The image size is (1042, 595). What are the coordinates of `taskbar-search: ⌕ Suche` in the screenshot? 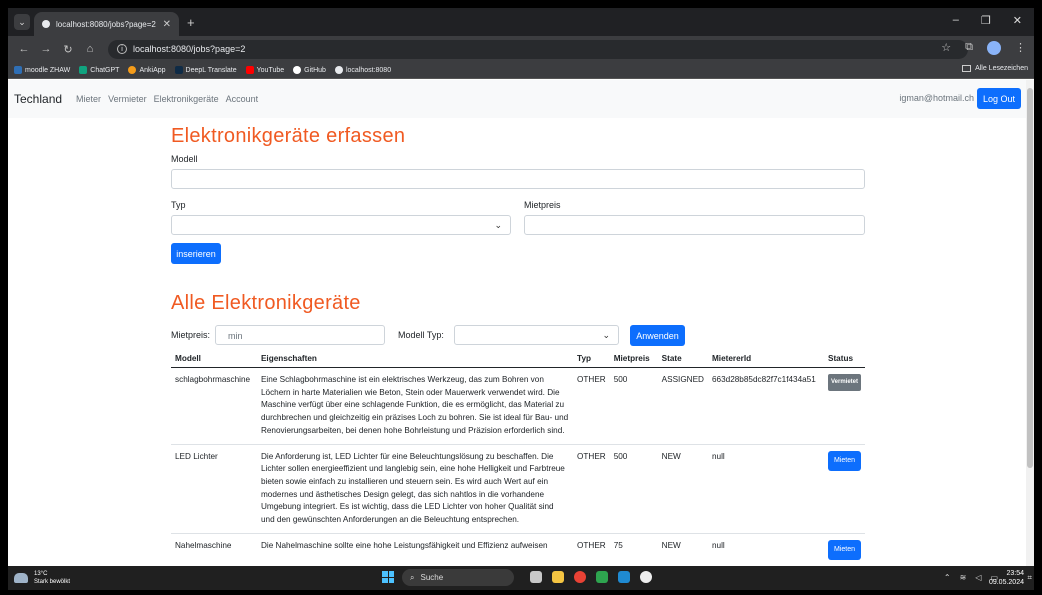 It's located at (458, 577).